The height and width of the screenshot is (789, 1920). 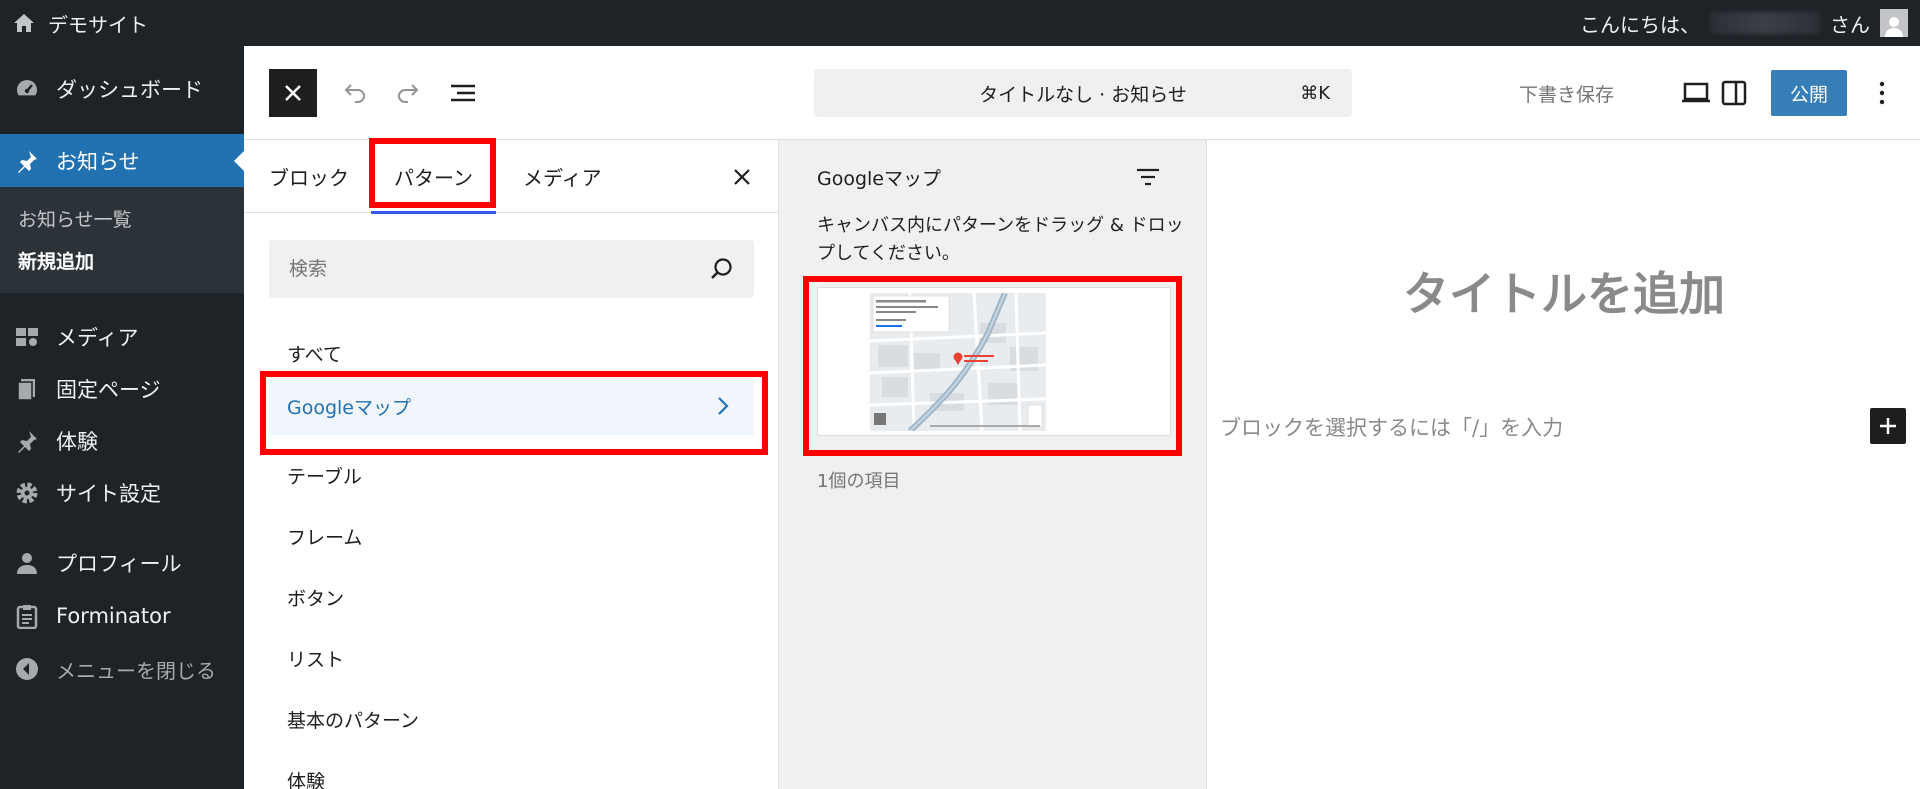 What do you see at coordinates (24, 23) in the screenshot?
I see `home-icon` at bounding box center [24, 23].